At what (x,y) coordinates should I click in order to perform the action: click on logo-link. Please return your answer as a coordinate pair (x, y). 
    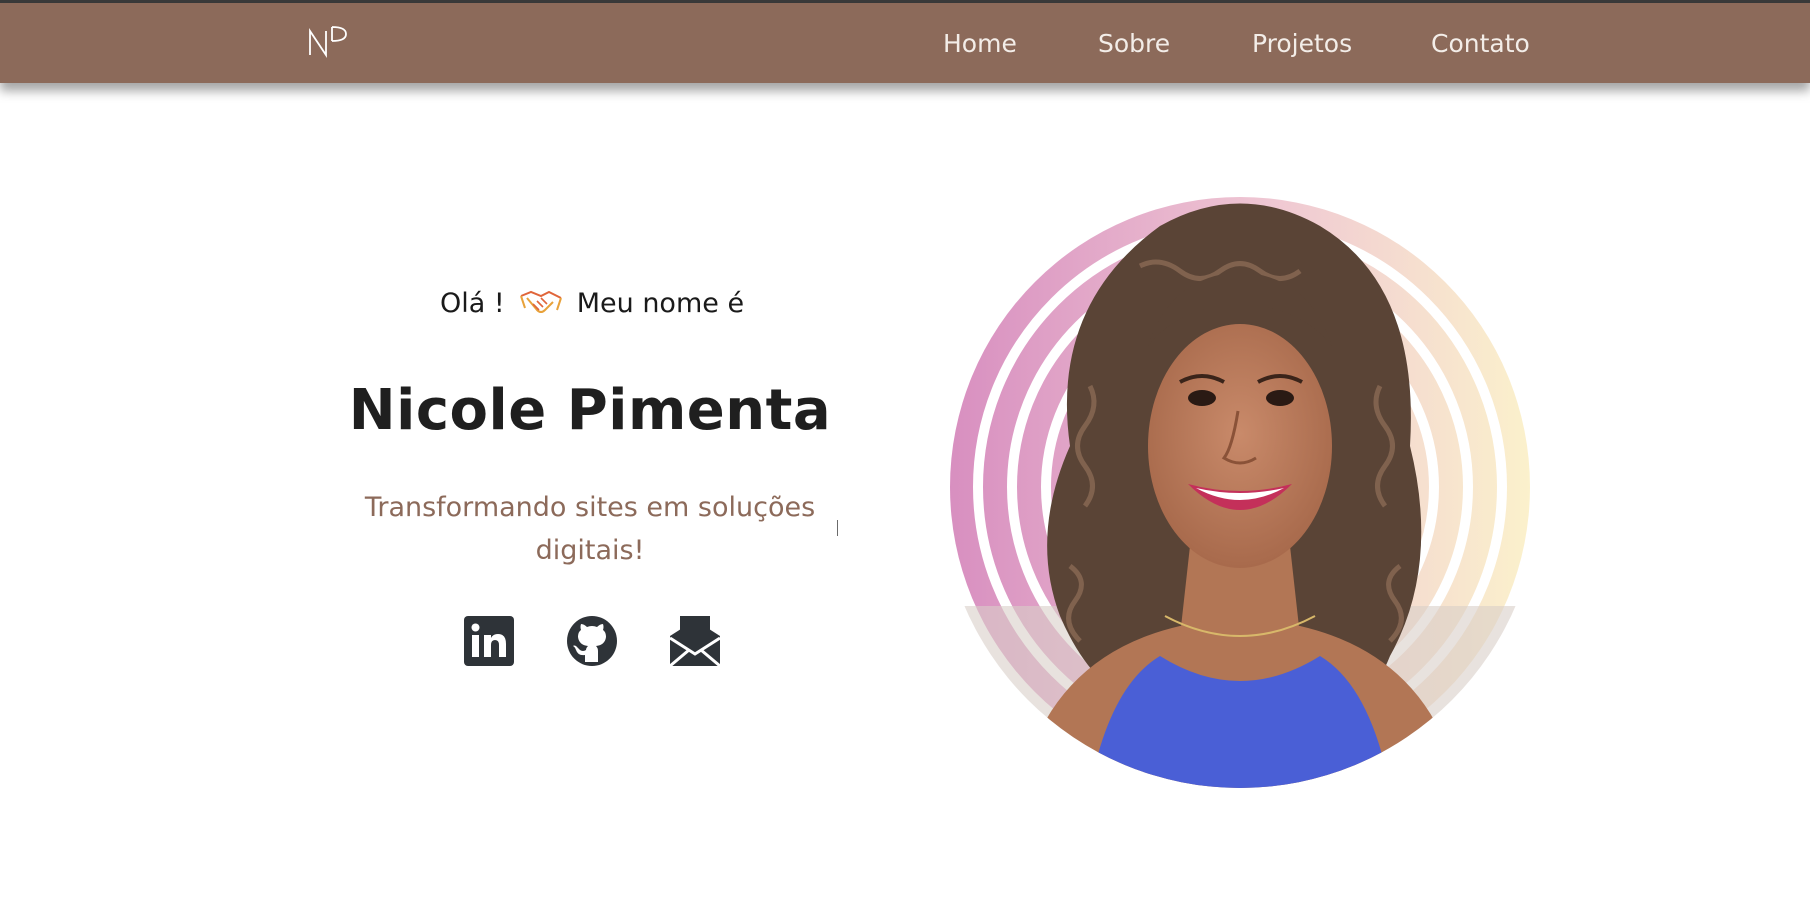
    Looking at the image, I should click on (328, 43).